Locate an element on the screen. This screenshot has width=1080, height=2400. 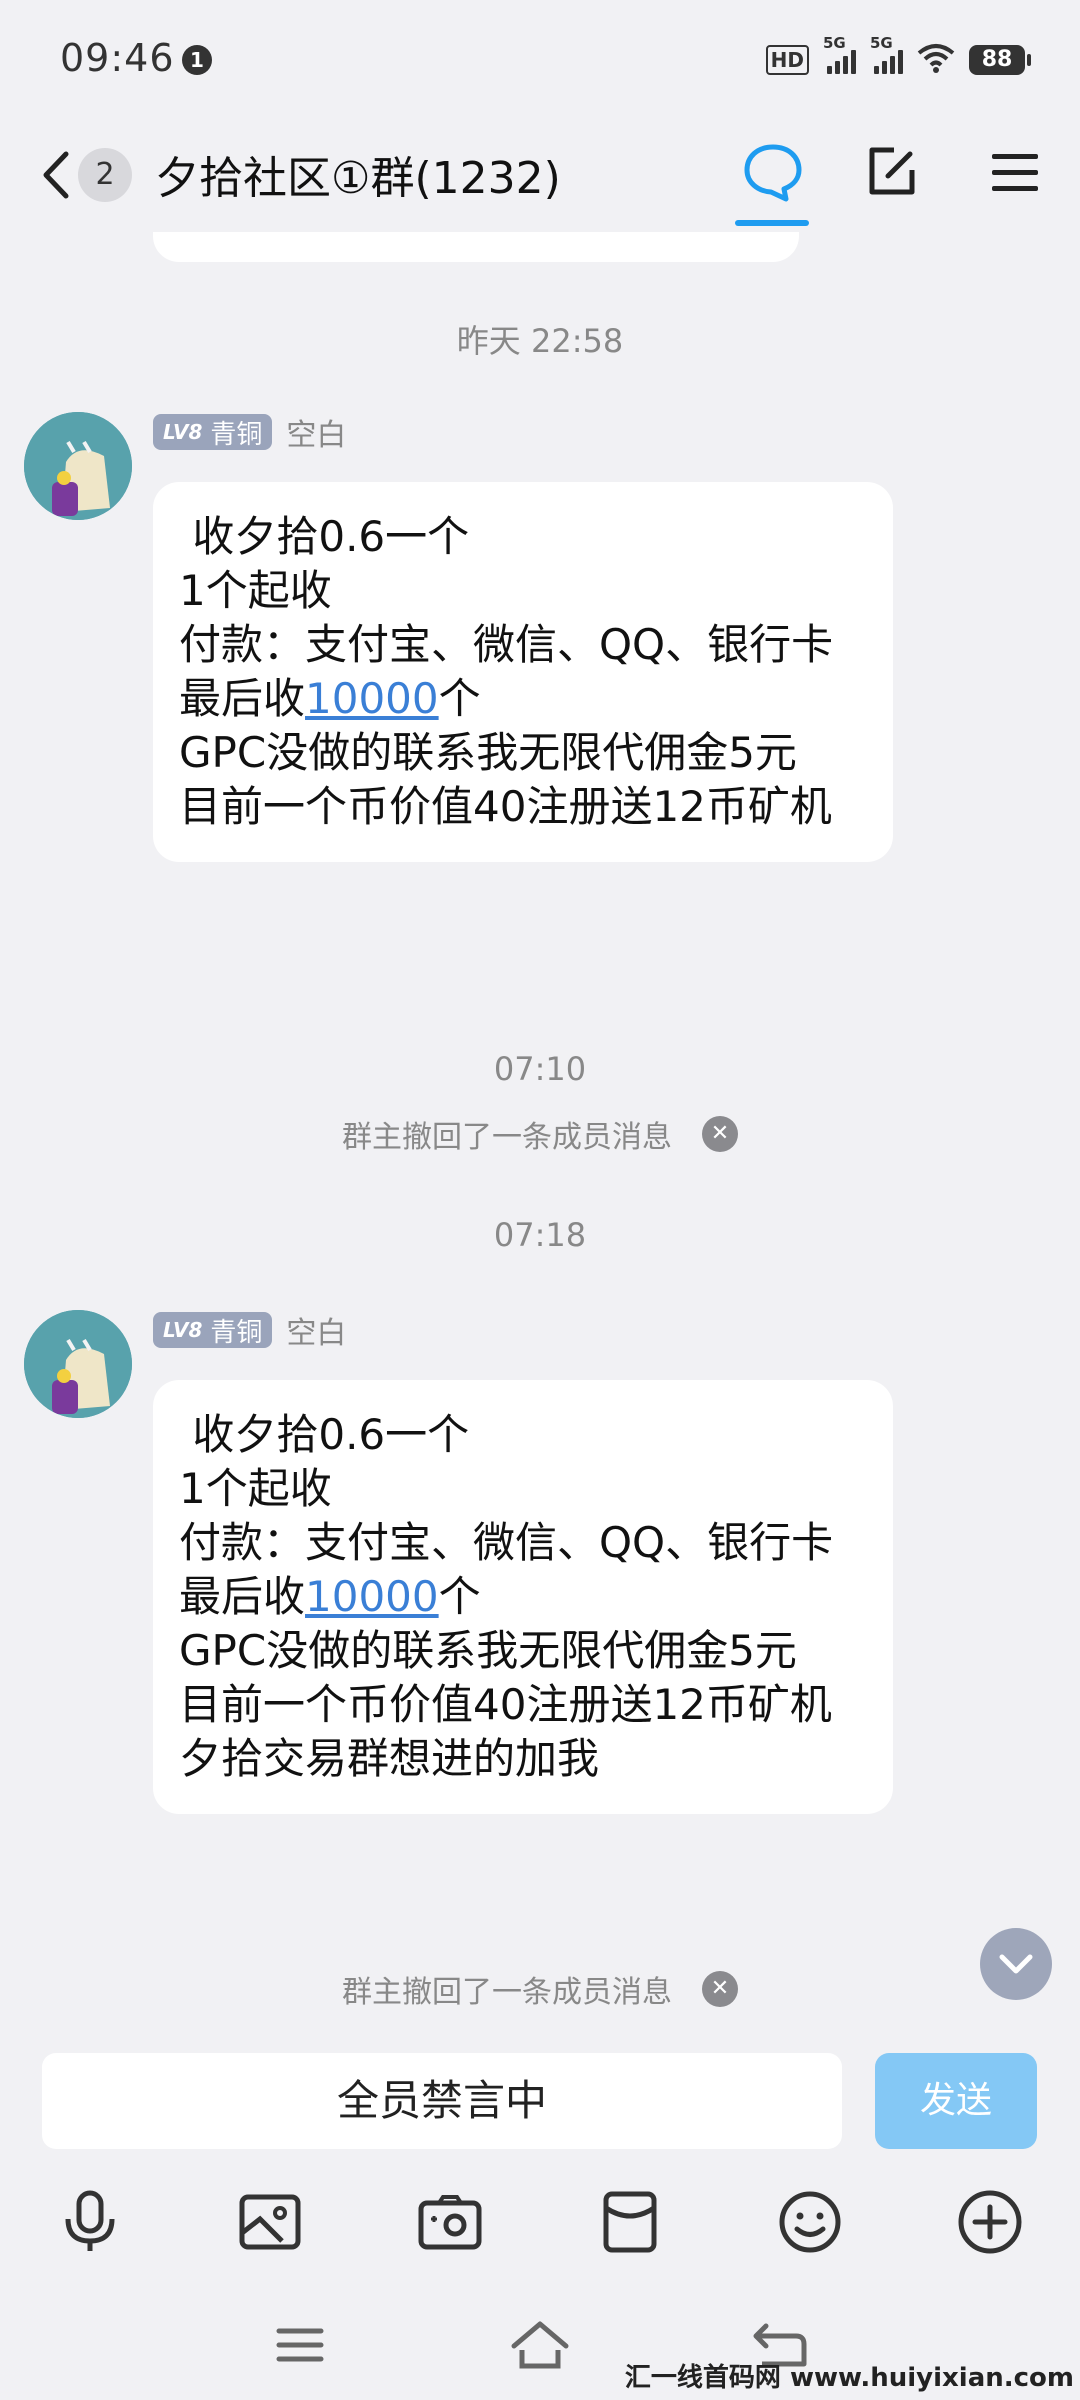
chat-tab-button is located at coordinates (773, 172).